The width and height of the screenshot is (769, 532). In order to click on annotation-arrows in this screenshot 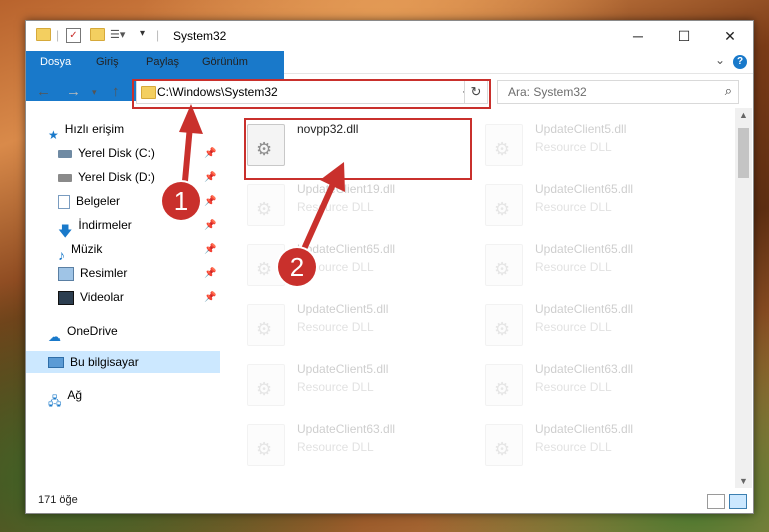, I will do `click(262, 182)`.